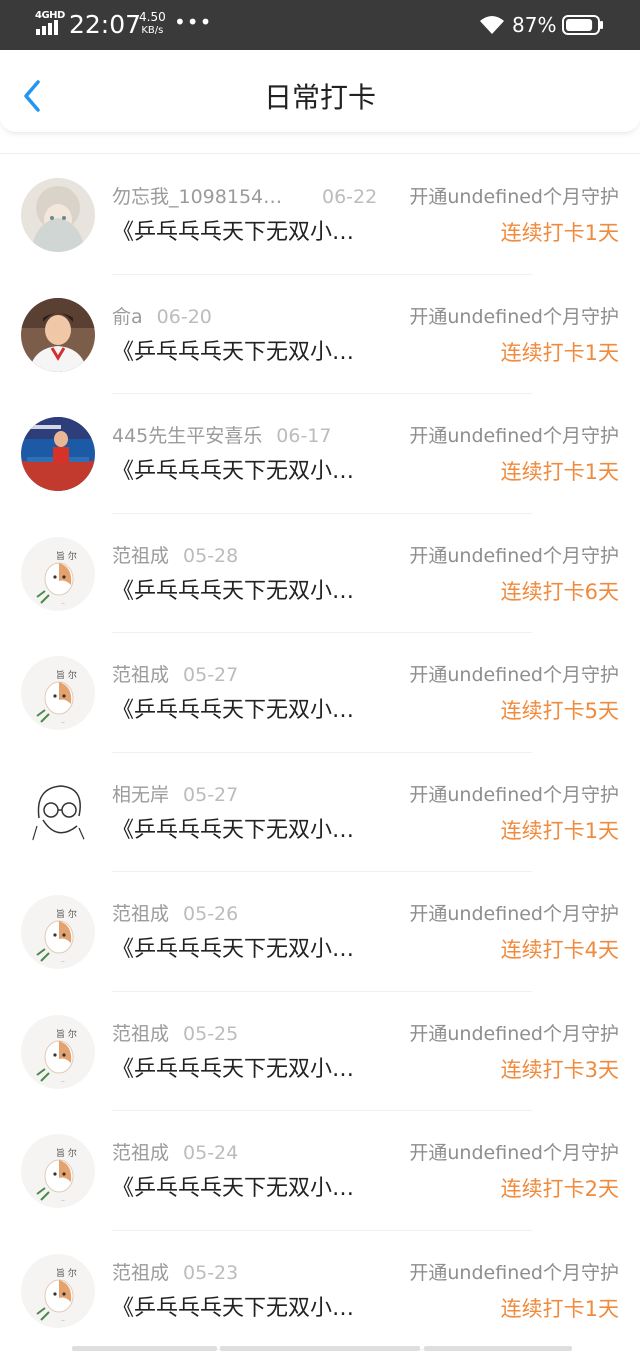 Image resolution: width=640 pixels, height=1351 pixels. Describe the element at coordinates (211, 1272) in the screenshot. I see `checkin-date: 05-23` at that location.